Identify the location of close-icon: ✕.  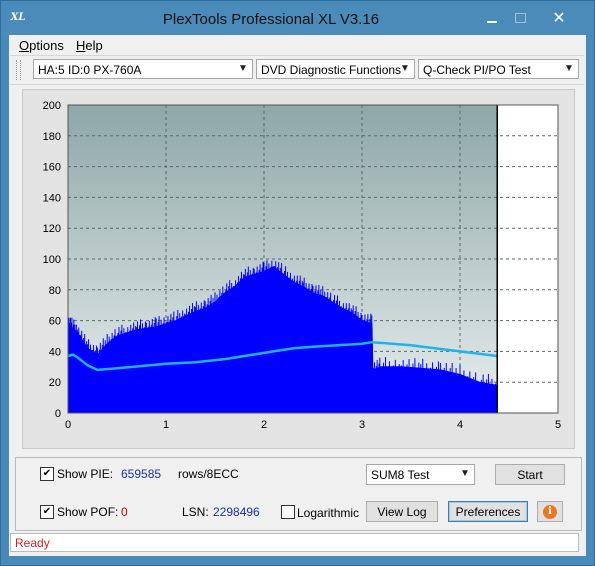
(559, 17).